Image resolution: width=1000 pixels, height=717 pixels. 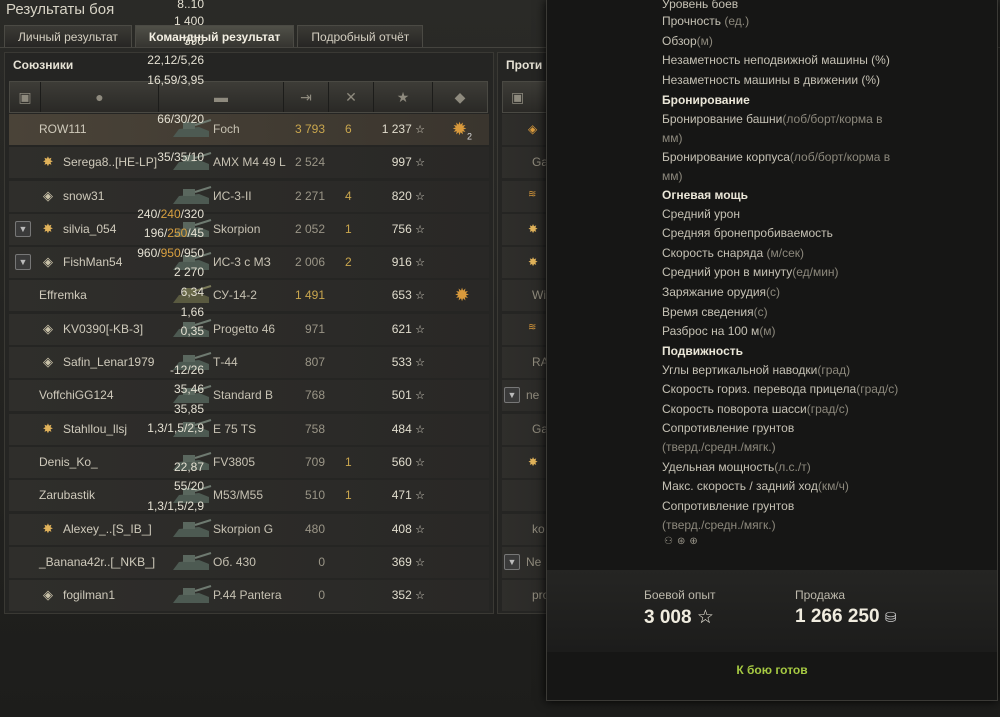 I want to click on sale-price-label: Продажа, so click(x=820, y=595).